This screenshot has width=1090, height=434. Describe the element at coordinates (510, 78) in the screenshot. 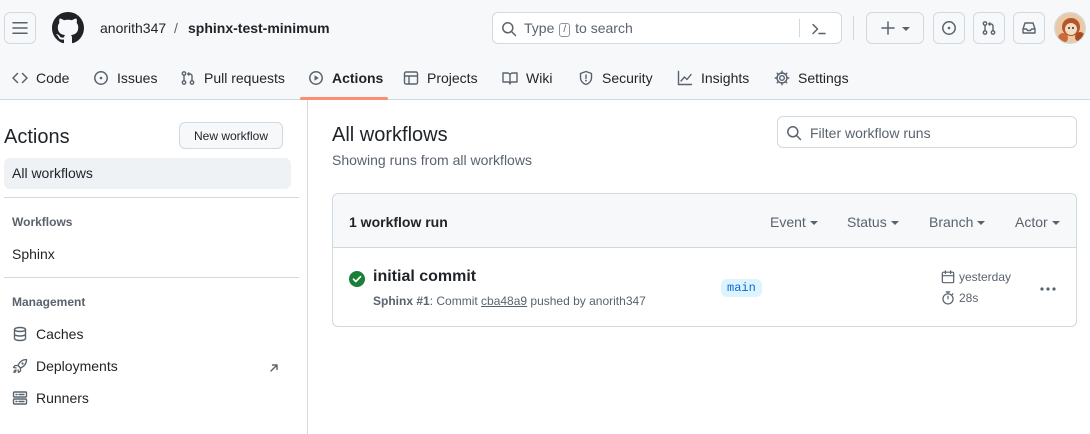

I see `book-icon` at that location.